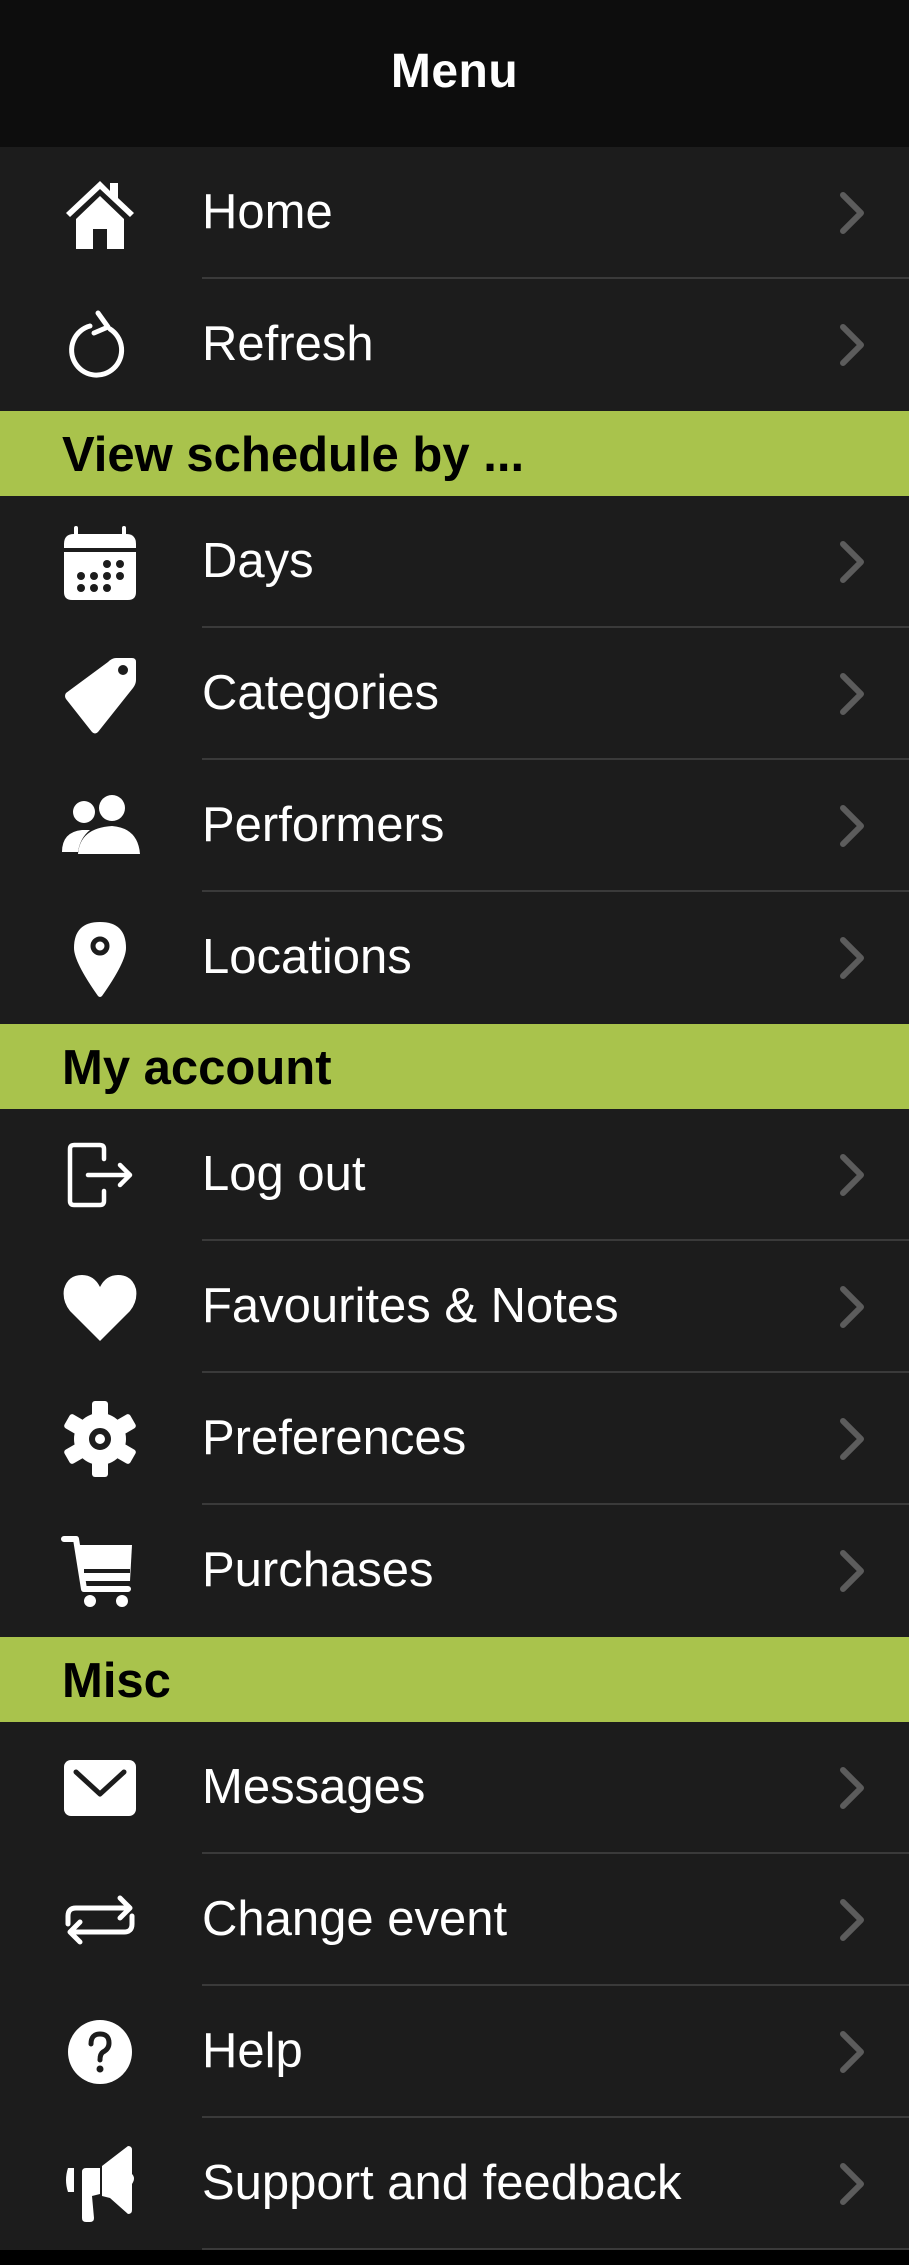 The width and height of the screenshot is (909, 2265). I want to click on separator, so click(555, 2249).